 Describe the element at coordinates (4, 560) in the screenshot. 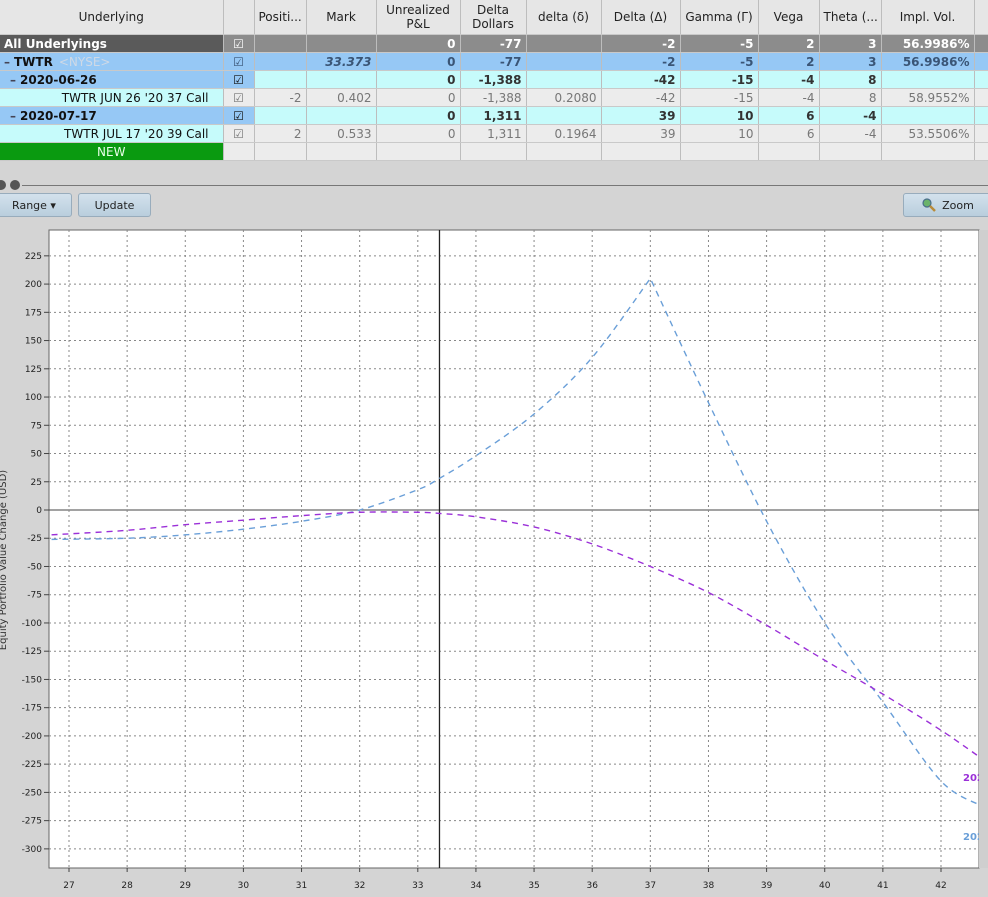

I see `y-axis-label: Equity Portfolio Value Change (USD)` at that location.